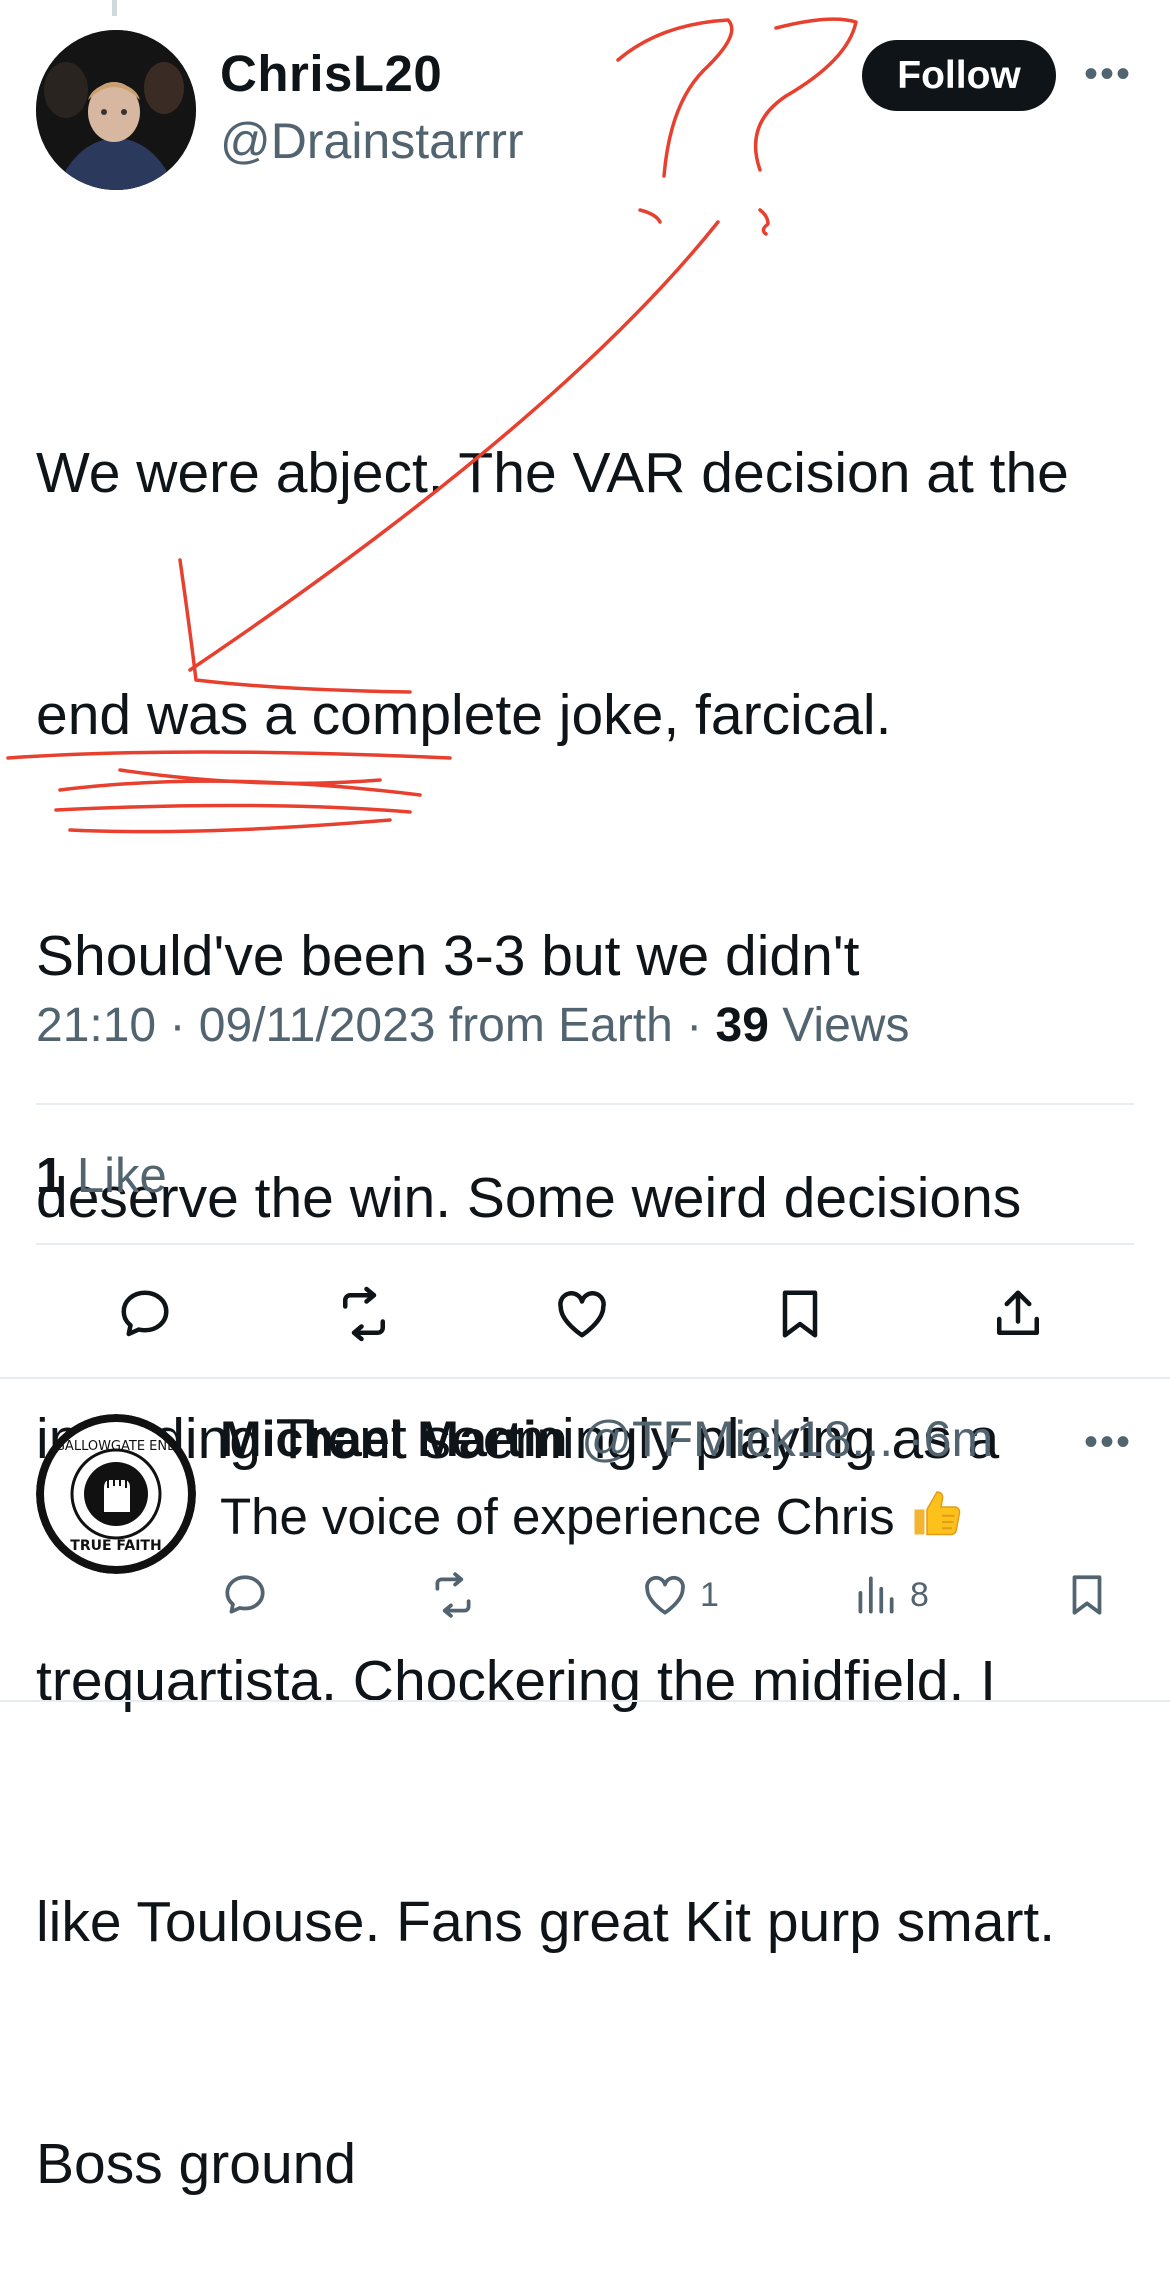 The width and height of the screenshot is (1170, 2285). Describe the element at coordinates (116, 1446) in the screenshot. I see `svg-text: GALLOWGATE END` at that location.